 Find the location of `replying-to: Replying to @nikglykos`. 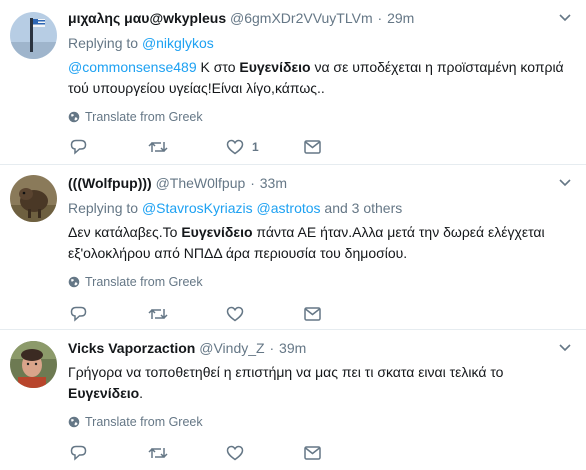

replying-to: Replying to @nikglykos is located at coordinates (320, 43).